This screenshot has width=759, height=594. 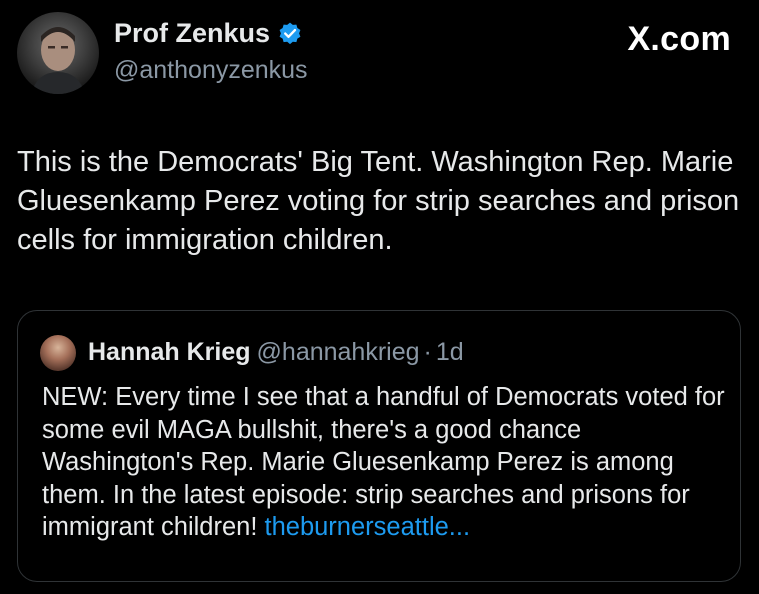 What do you see at coordinates (450, 352) in the screenshot?
I see `quoted-timestamp: 1d` at bounding box center [450, 352].